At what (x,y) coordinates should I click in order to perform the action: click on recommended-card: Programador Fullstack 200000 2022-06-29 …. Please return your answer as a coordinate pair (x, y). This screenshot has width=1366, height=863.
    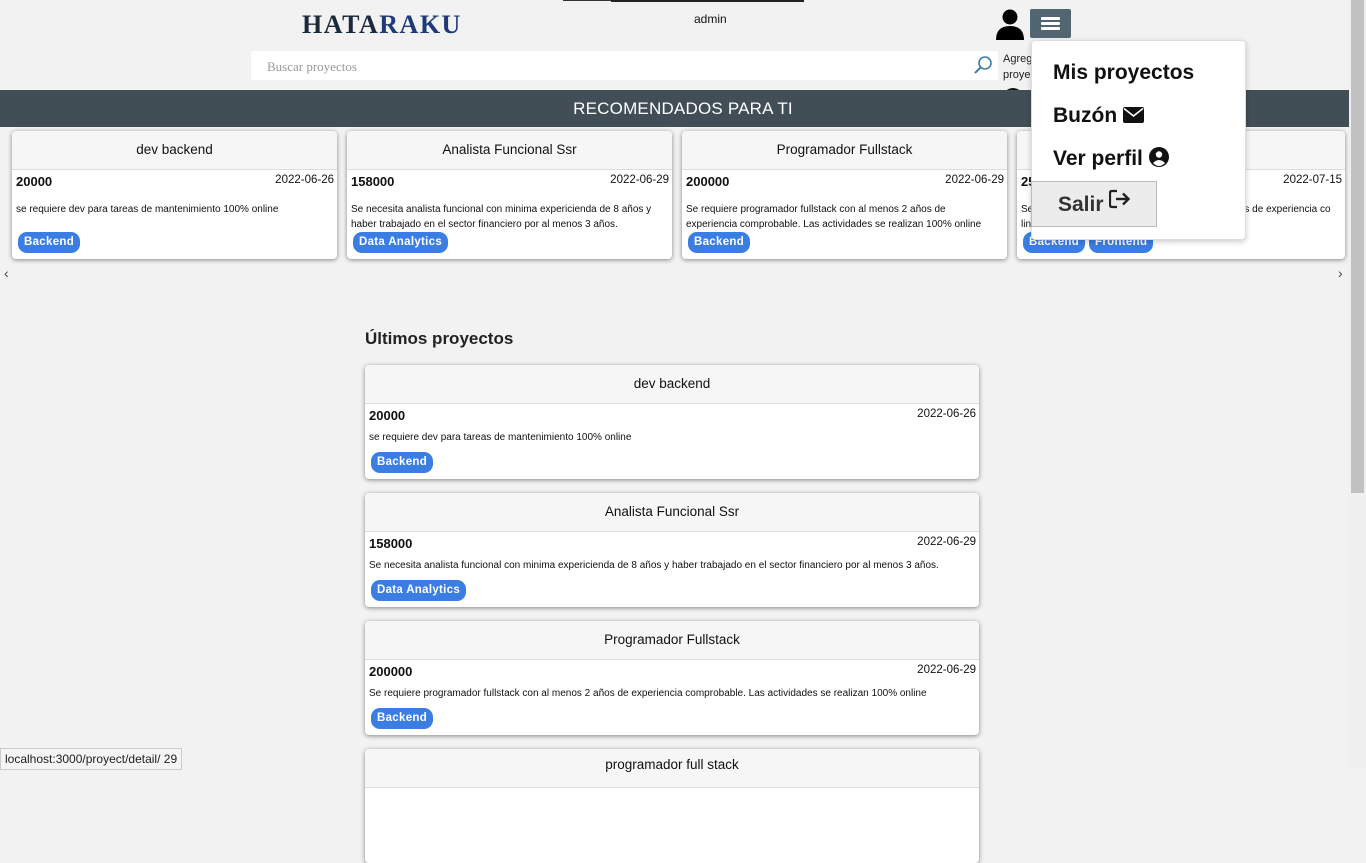
    Looking at the image, I should click on (844, 195).